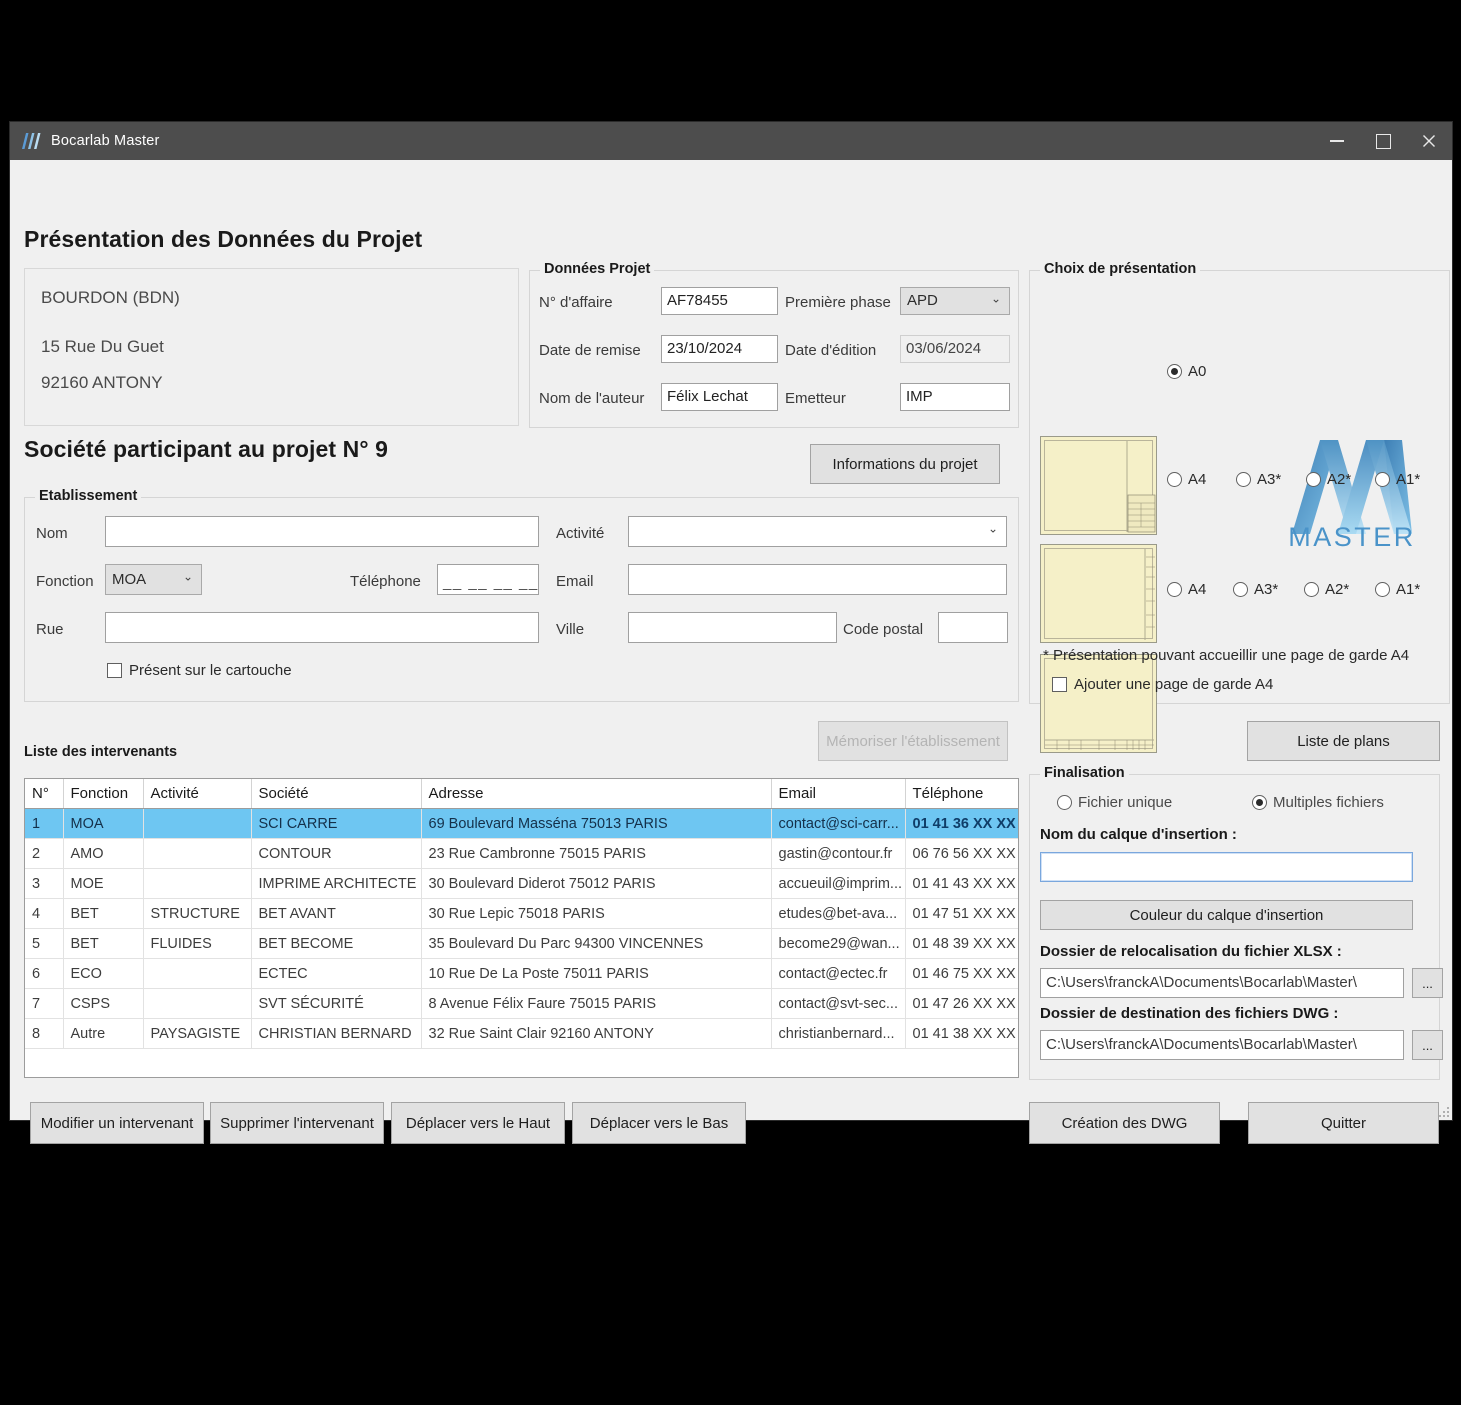 The width and height of the screenshot is (1461, 1405). I want to click on liste-de-plans-button: Liste de plans, so click(1343, 741).